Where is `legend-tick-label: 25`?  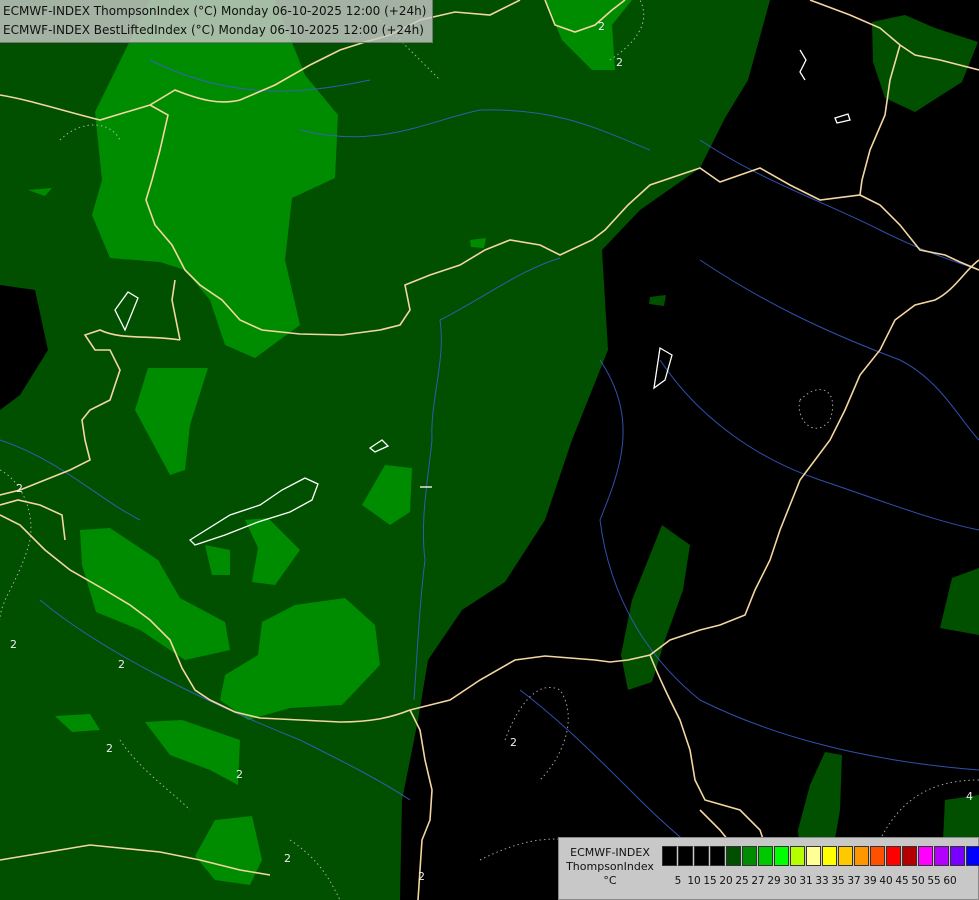
legend-tick-label: 25 is located at coordinates (742, 881).